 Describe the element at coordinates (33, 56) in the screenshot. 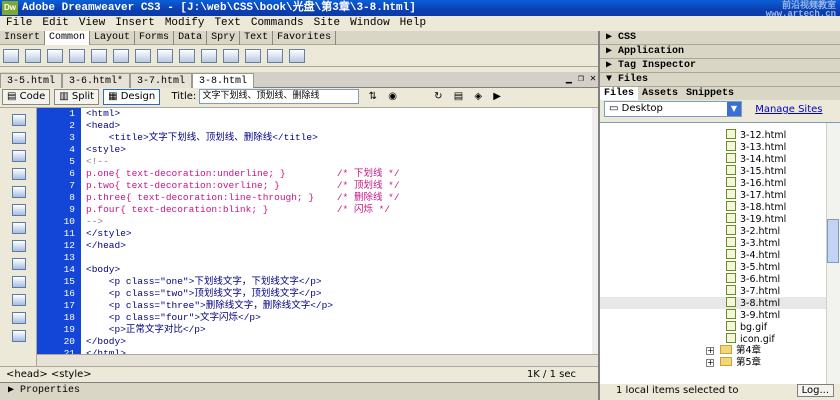

I see `email-link-icon` at that location.